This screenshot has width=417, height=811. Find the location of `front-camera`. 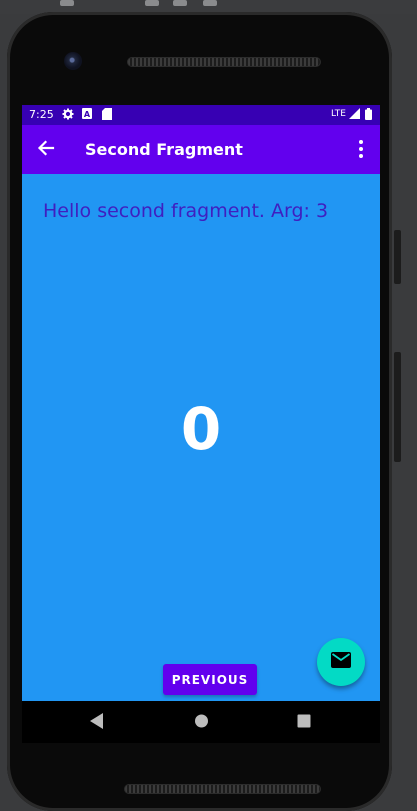

front-camera is located at coordinates (73, 61).